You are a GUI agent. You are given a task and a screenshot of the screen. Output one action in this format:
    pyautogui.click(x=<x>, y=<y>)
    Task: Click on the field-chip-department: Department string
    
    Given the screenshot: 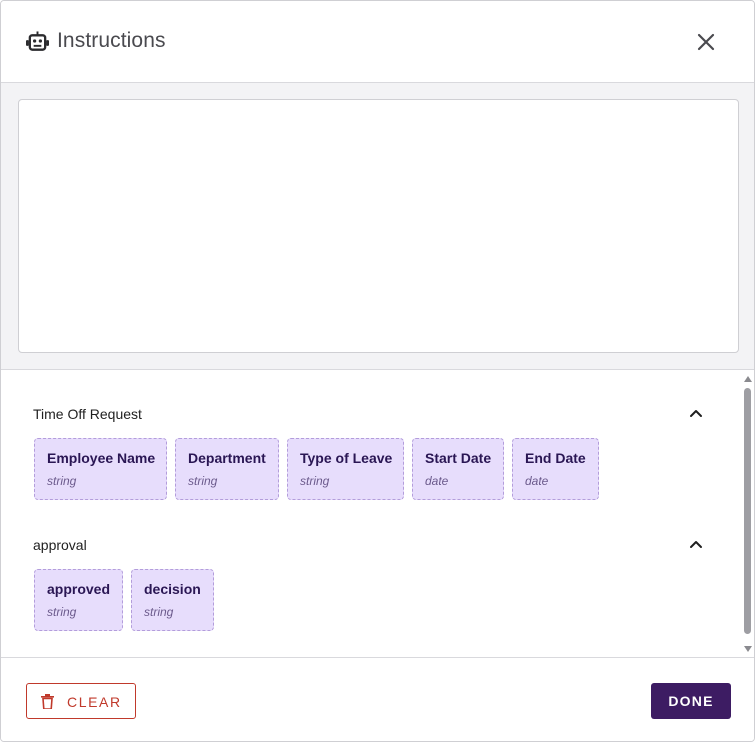 What is the action you would take?
    pyautogui.click(x=227, y=469)
    